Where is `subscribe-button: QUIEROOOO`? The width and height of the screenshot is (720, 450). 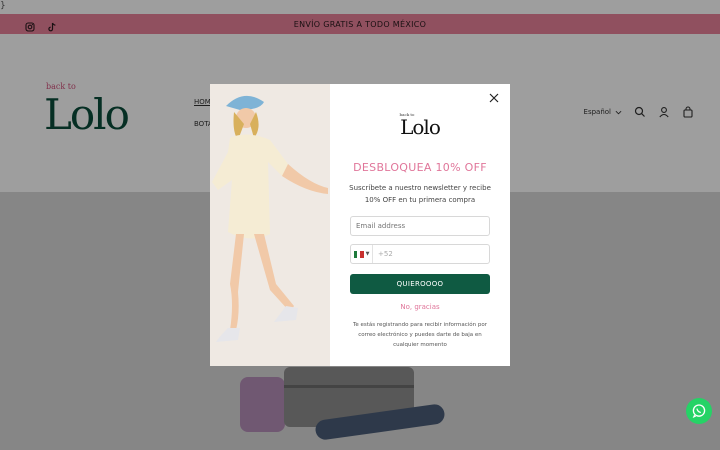
subscribe-button: QUIEROOOO is located at coordinates (420, 284).